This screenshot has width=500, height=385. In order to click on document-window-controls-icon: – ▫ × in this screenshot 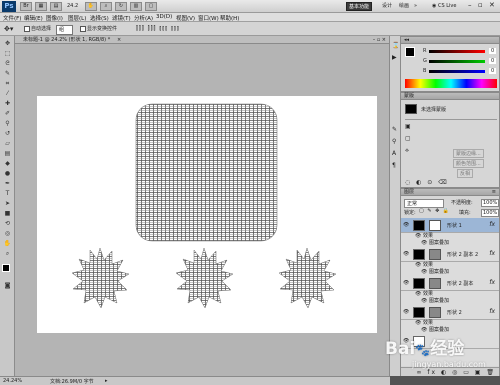, I will do `click(379, 40)`.